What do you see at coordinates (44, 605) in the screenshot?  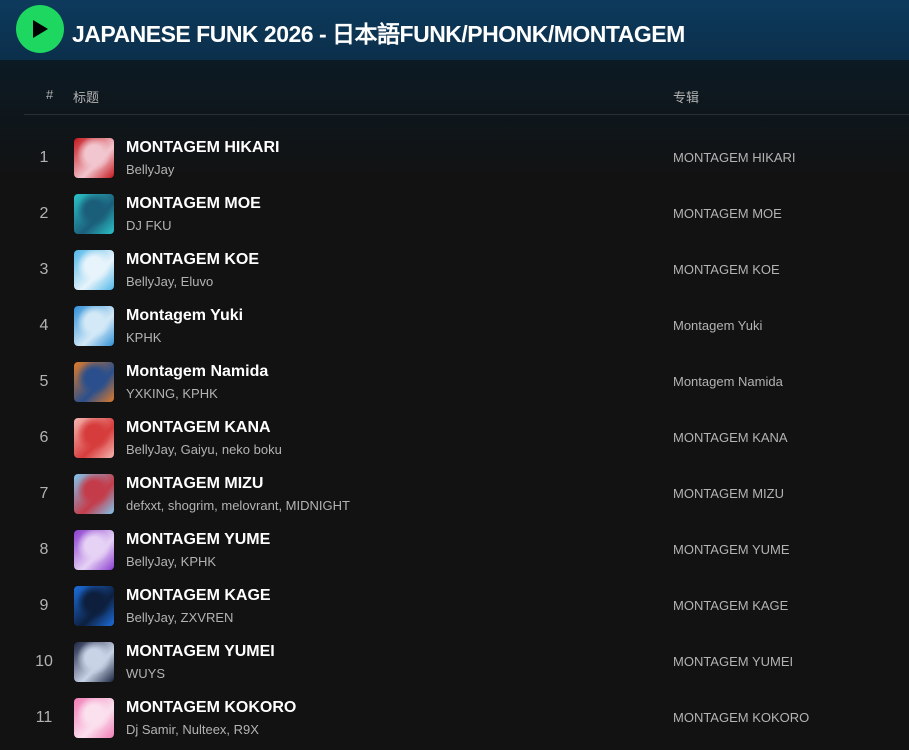 I see `track-number: 9` at bounding box center [44, 605].